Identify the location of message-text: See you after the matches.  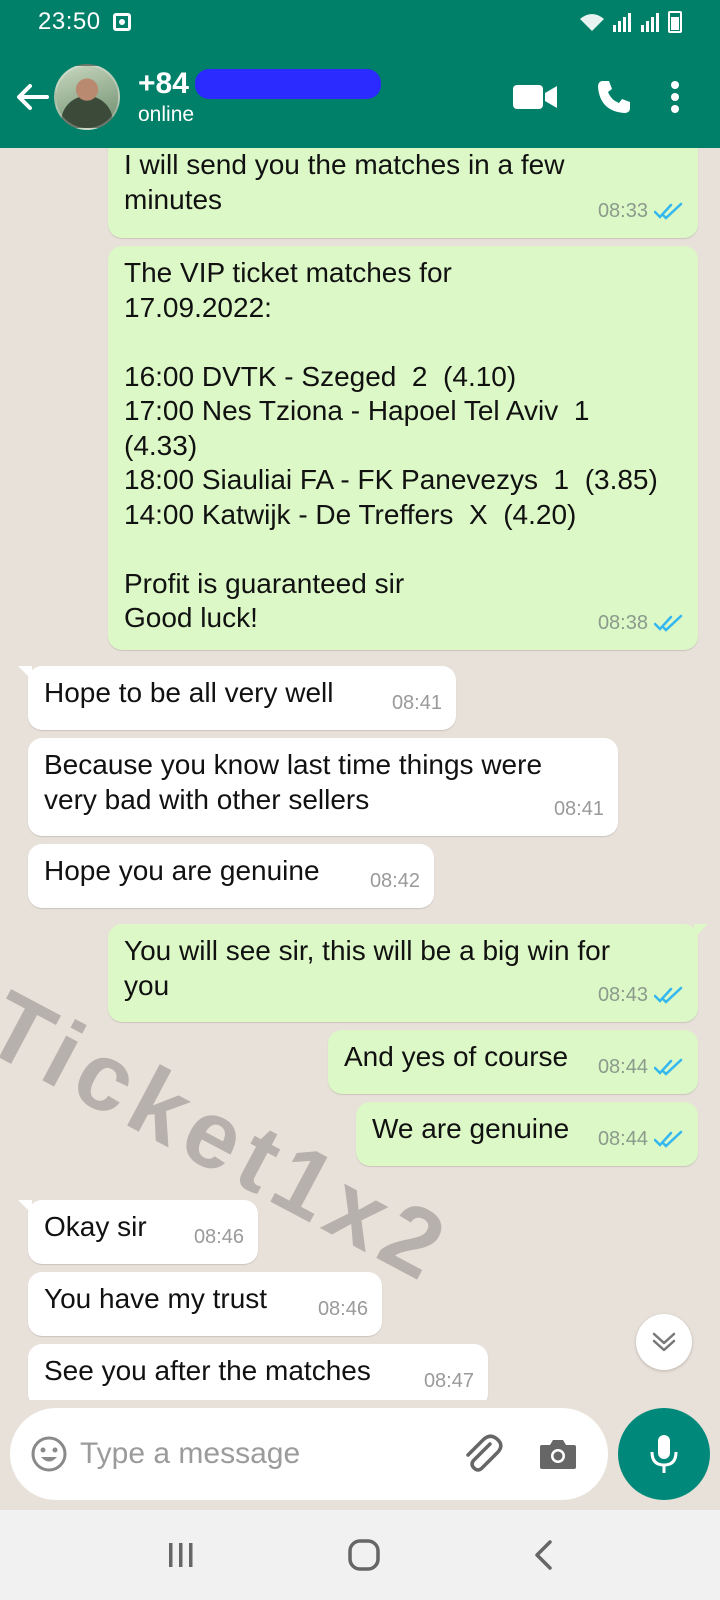
(207, 1370).